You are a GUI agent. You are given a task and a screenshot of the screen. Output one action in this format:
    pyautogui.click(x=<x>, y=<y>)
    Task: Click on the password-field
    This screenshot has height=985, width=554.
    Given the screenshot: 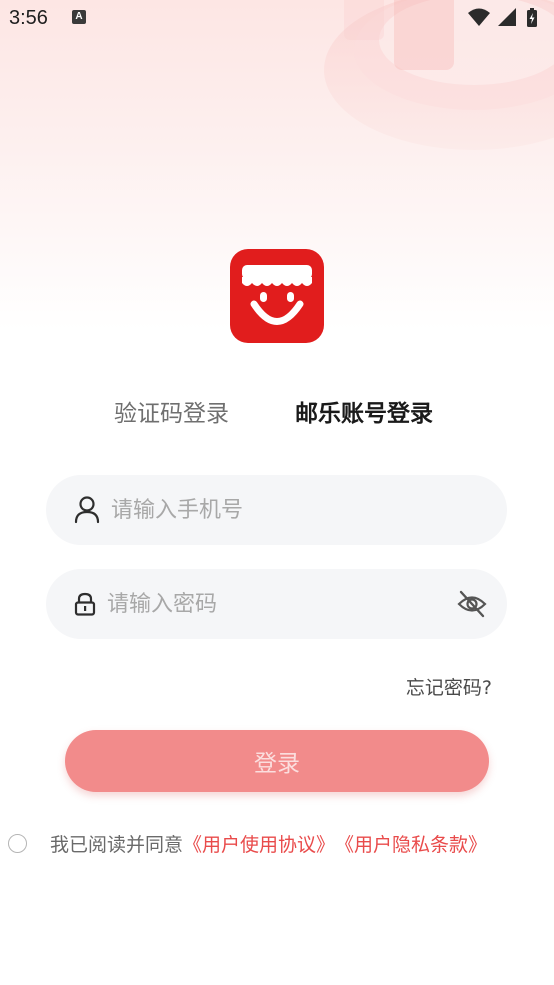 What is the action you would take?
    pyautogui.click(x=276, y=604)
    